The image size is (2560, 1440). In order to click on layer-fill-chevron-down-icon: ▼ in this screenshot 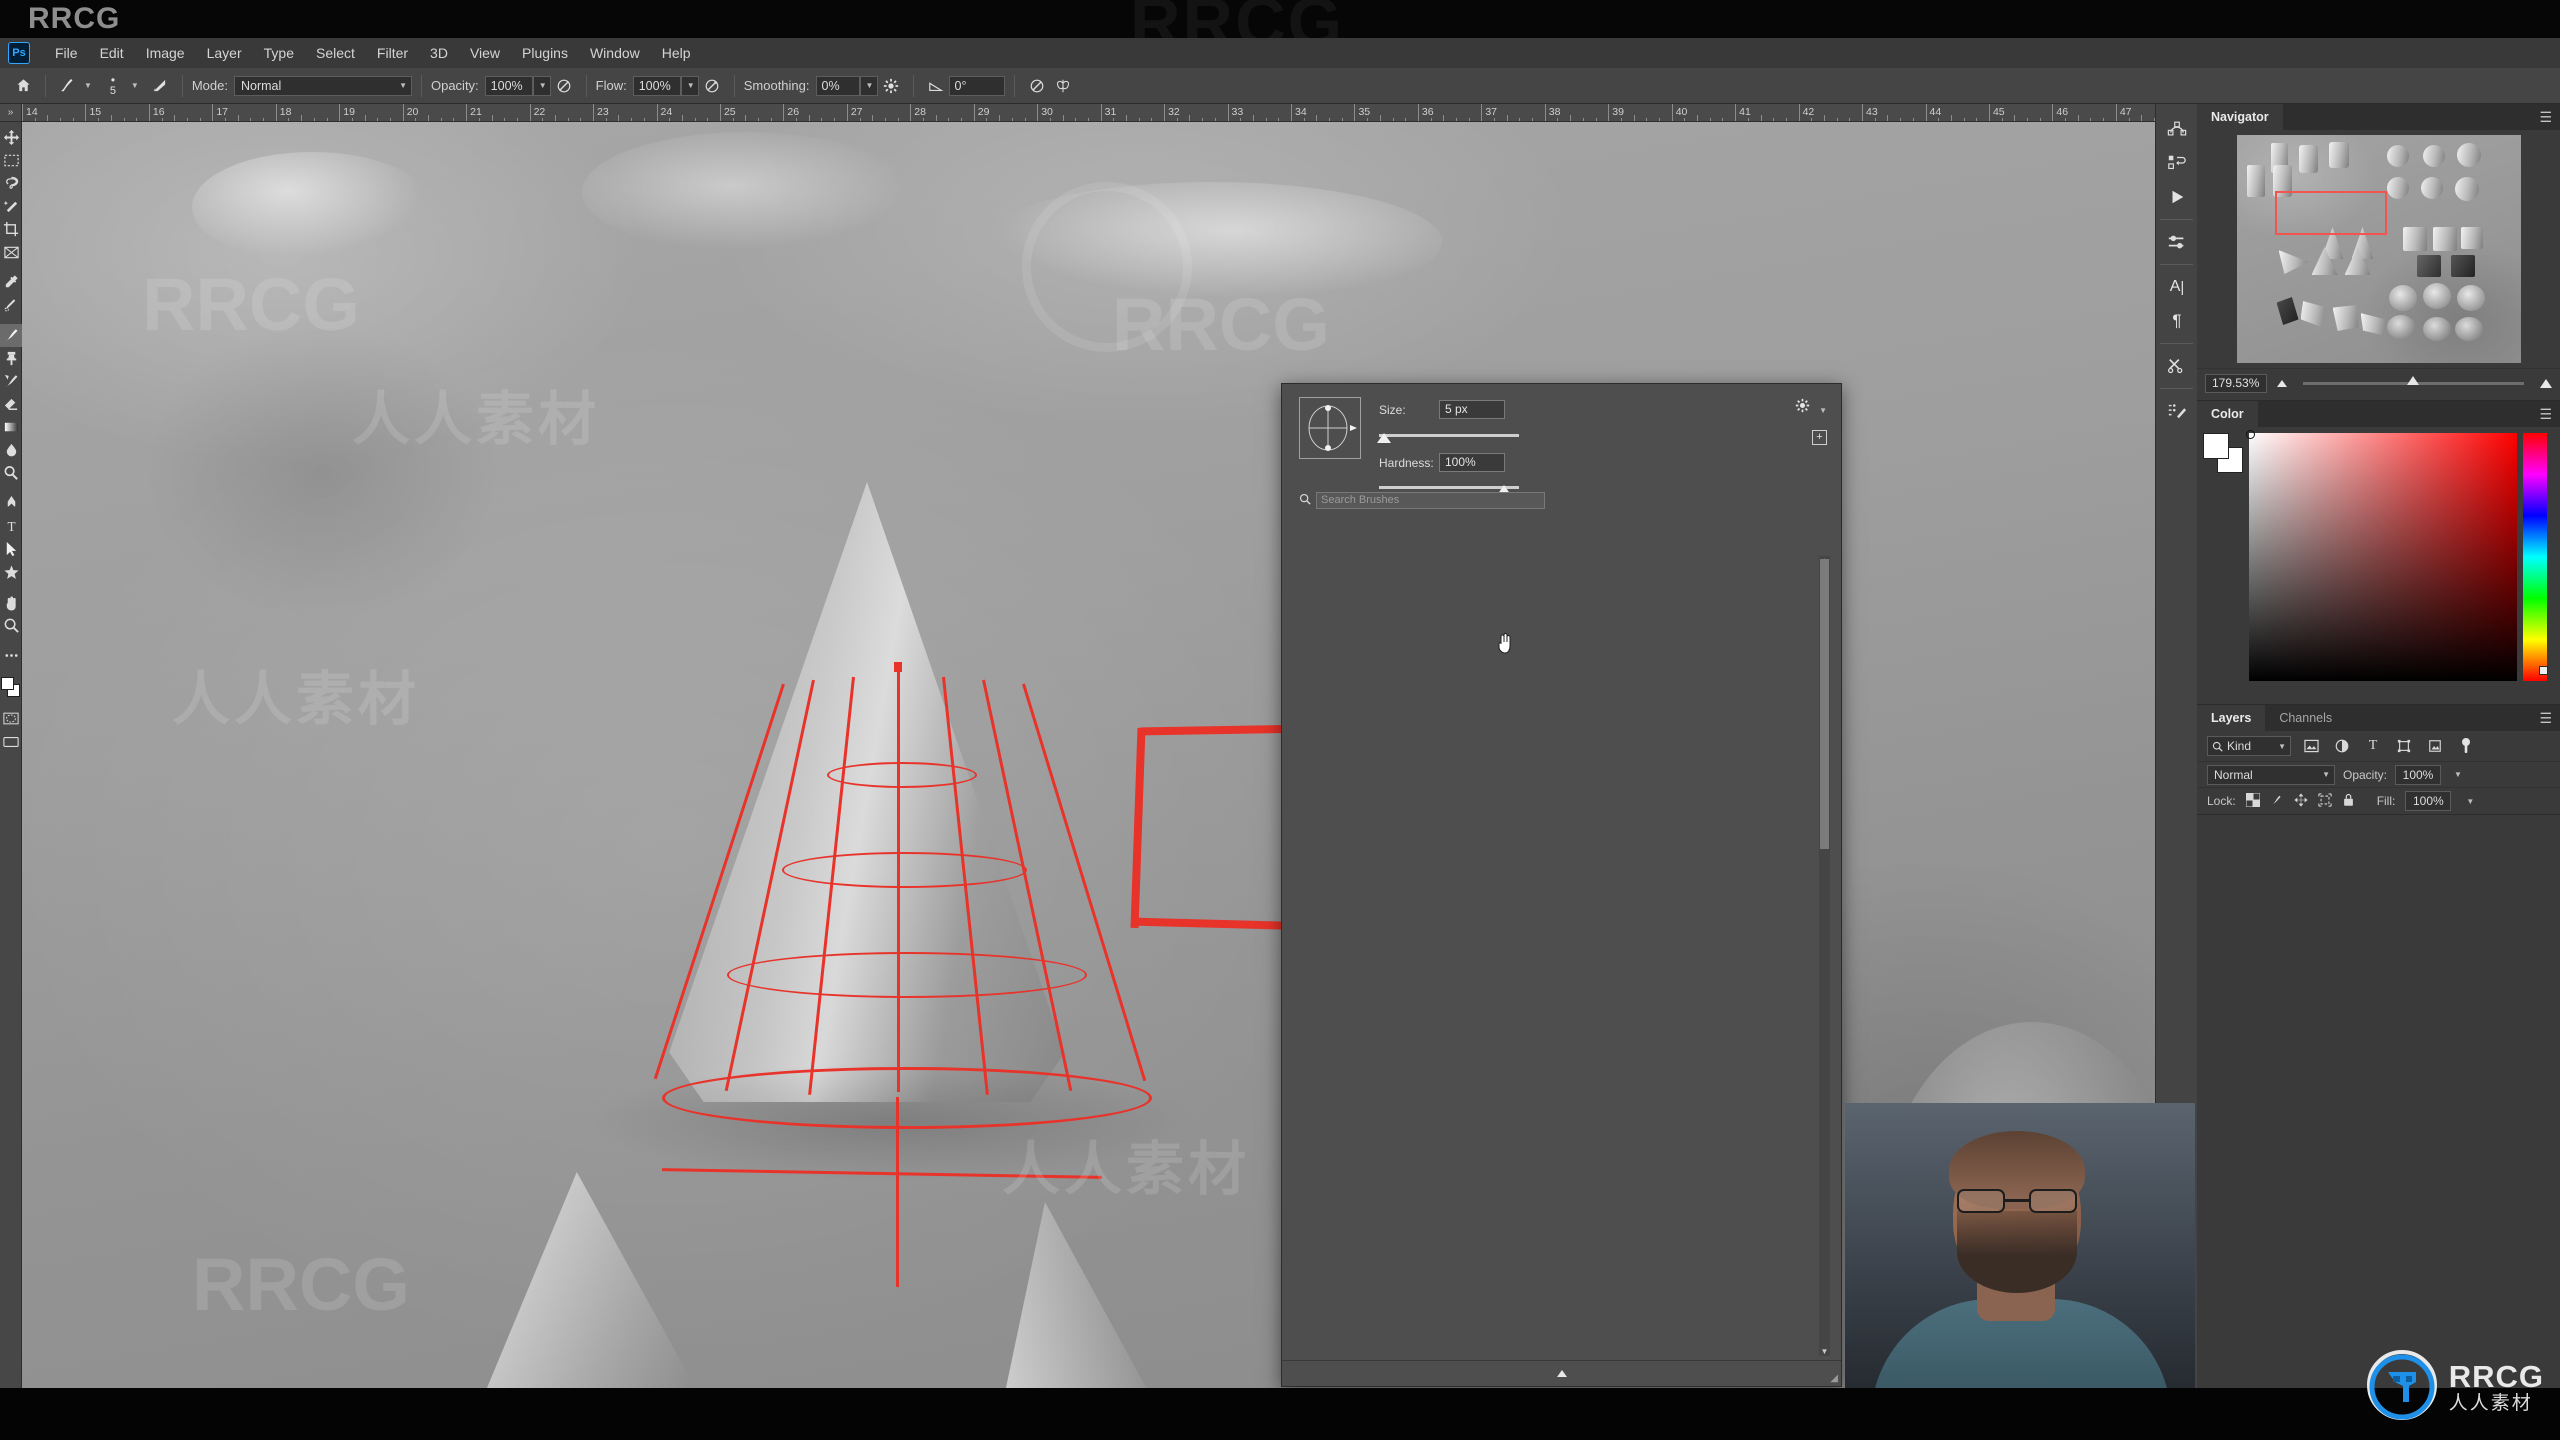, I will do `click(2470, 801)`.